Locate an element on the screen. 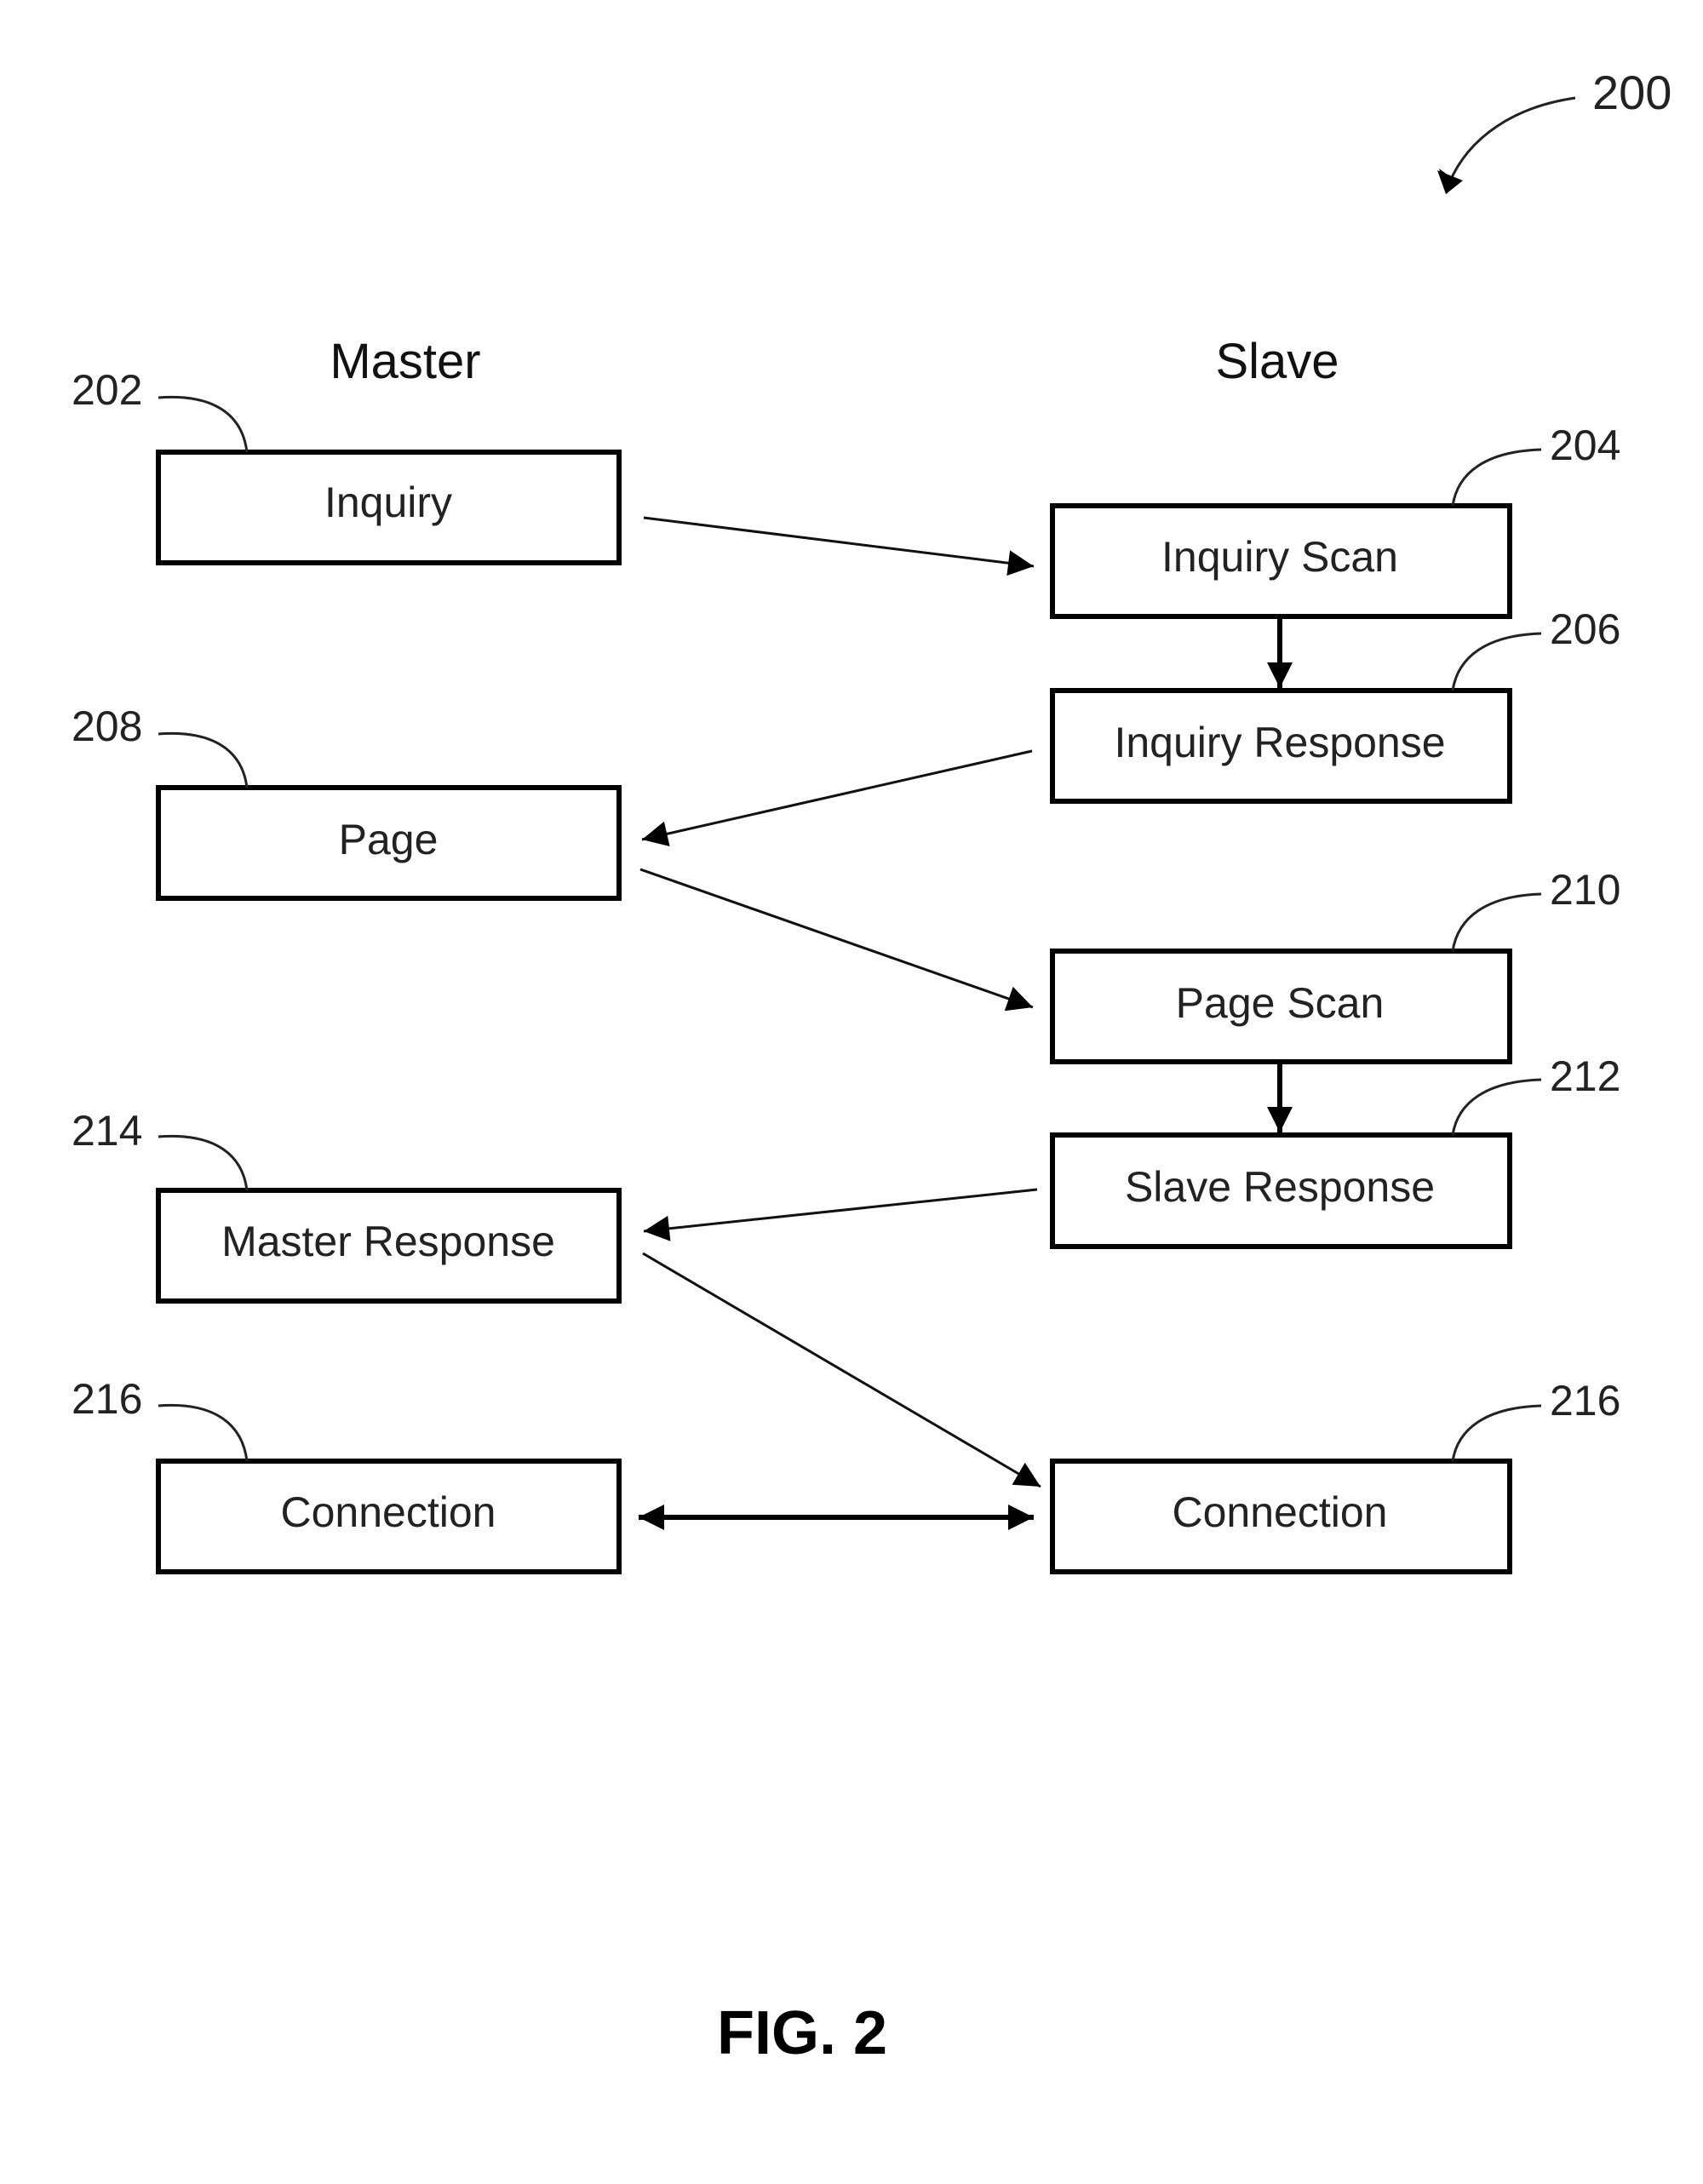  column-header-slave: Slave is located at coordinates (1277, 362).